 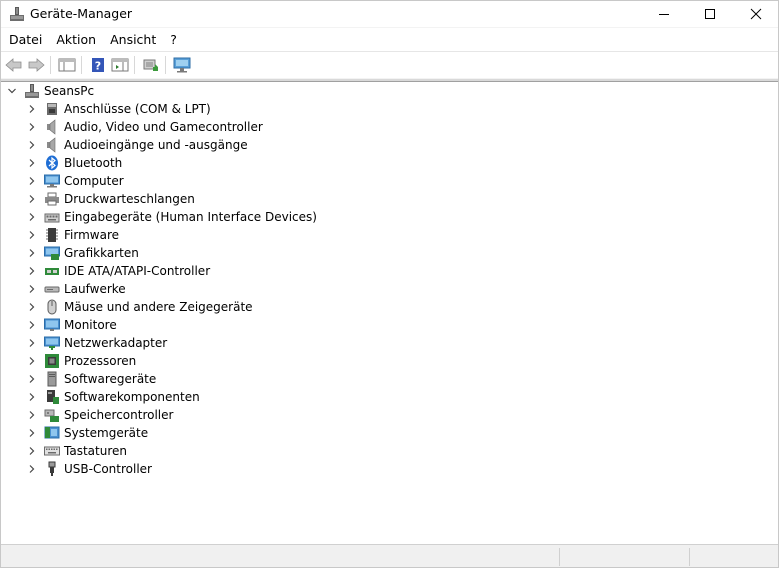 I want to click on tree-node: Mäuse und andere Zeigegeräte, so click(x=139, y=307).